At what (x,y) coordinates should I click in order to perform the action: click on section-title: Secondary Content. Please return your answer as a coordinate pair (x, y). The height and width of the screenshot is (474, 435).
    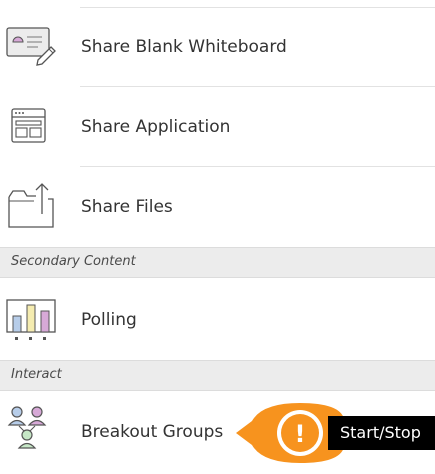
    Looking at the image, I should click on (73, 261).